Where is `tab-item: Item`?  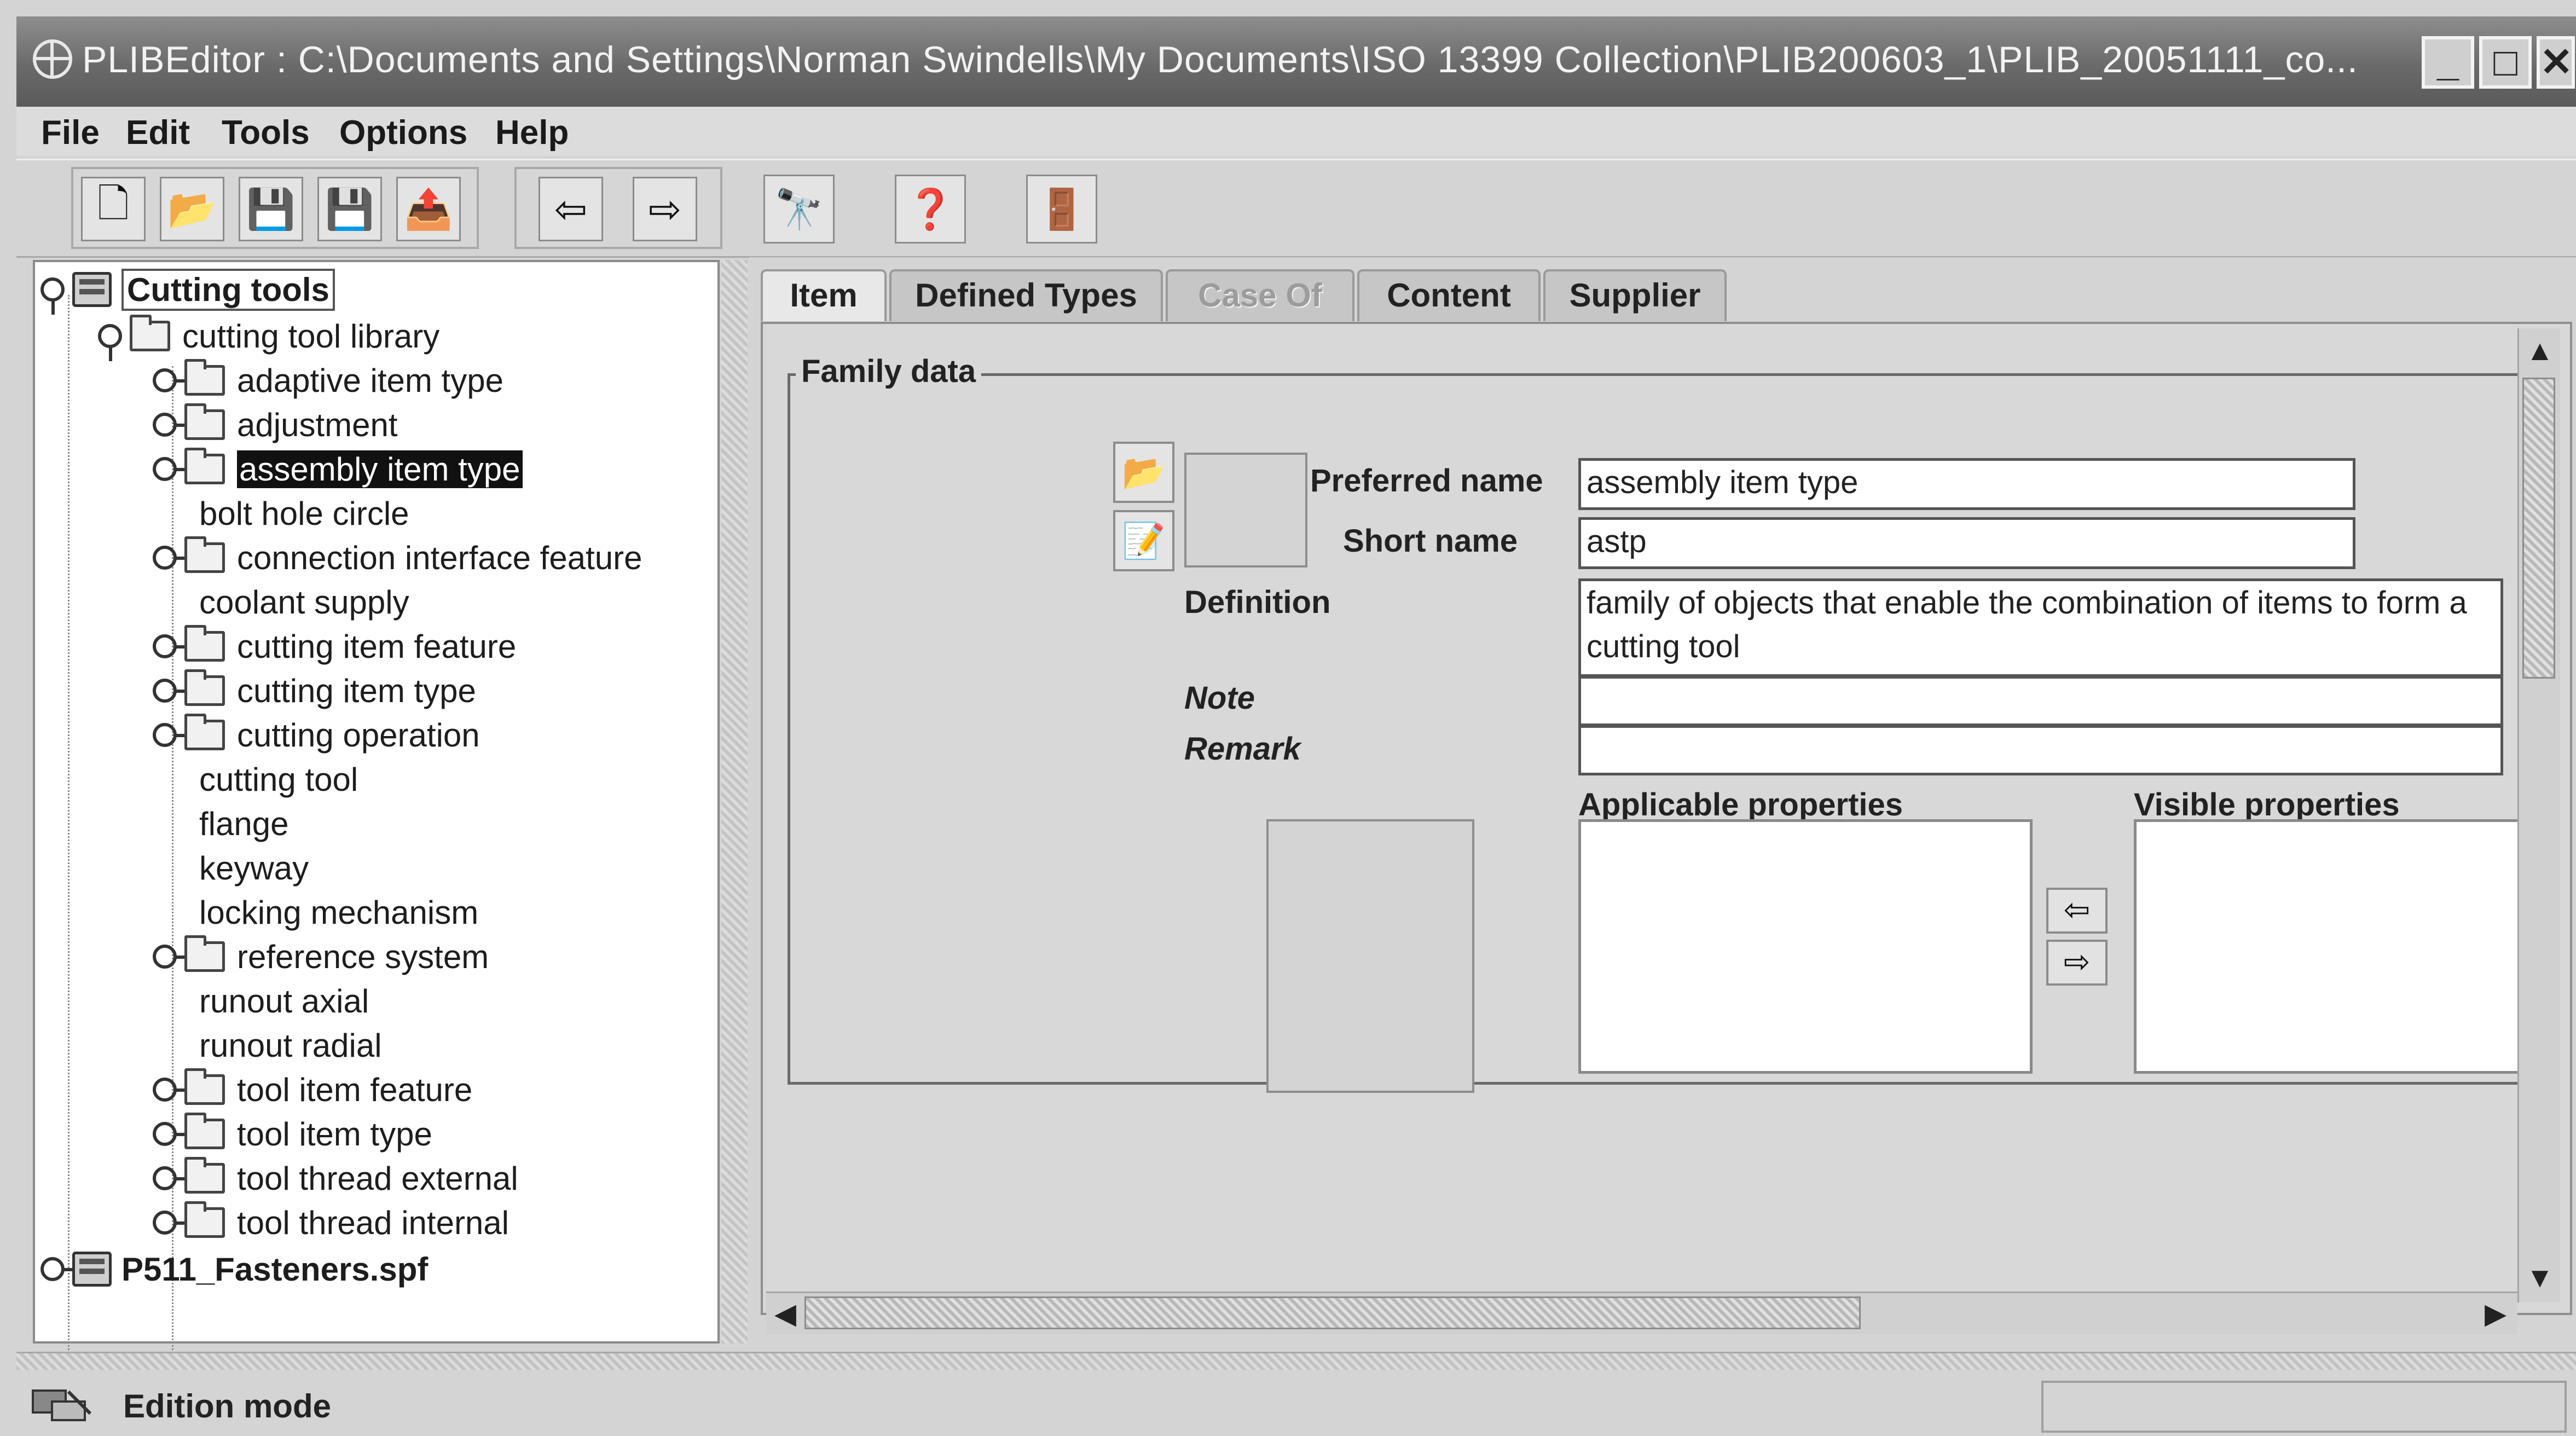
tab-item: Item is located at coordinates (824, 295).